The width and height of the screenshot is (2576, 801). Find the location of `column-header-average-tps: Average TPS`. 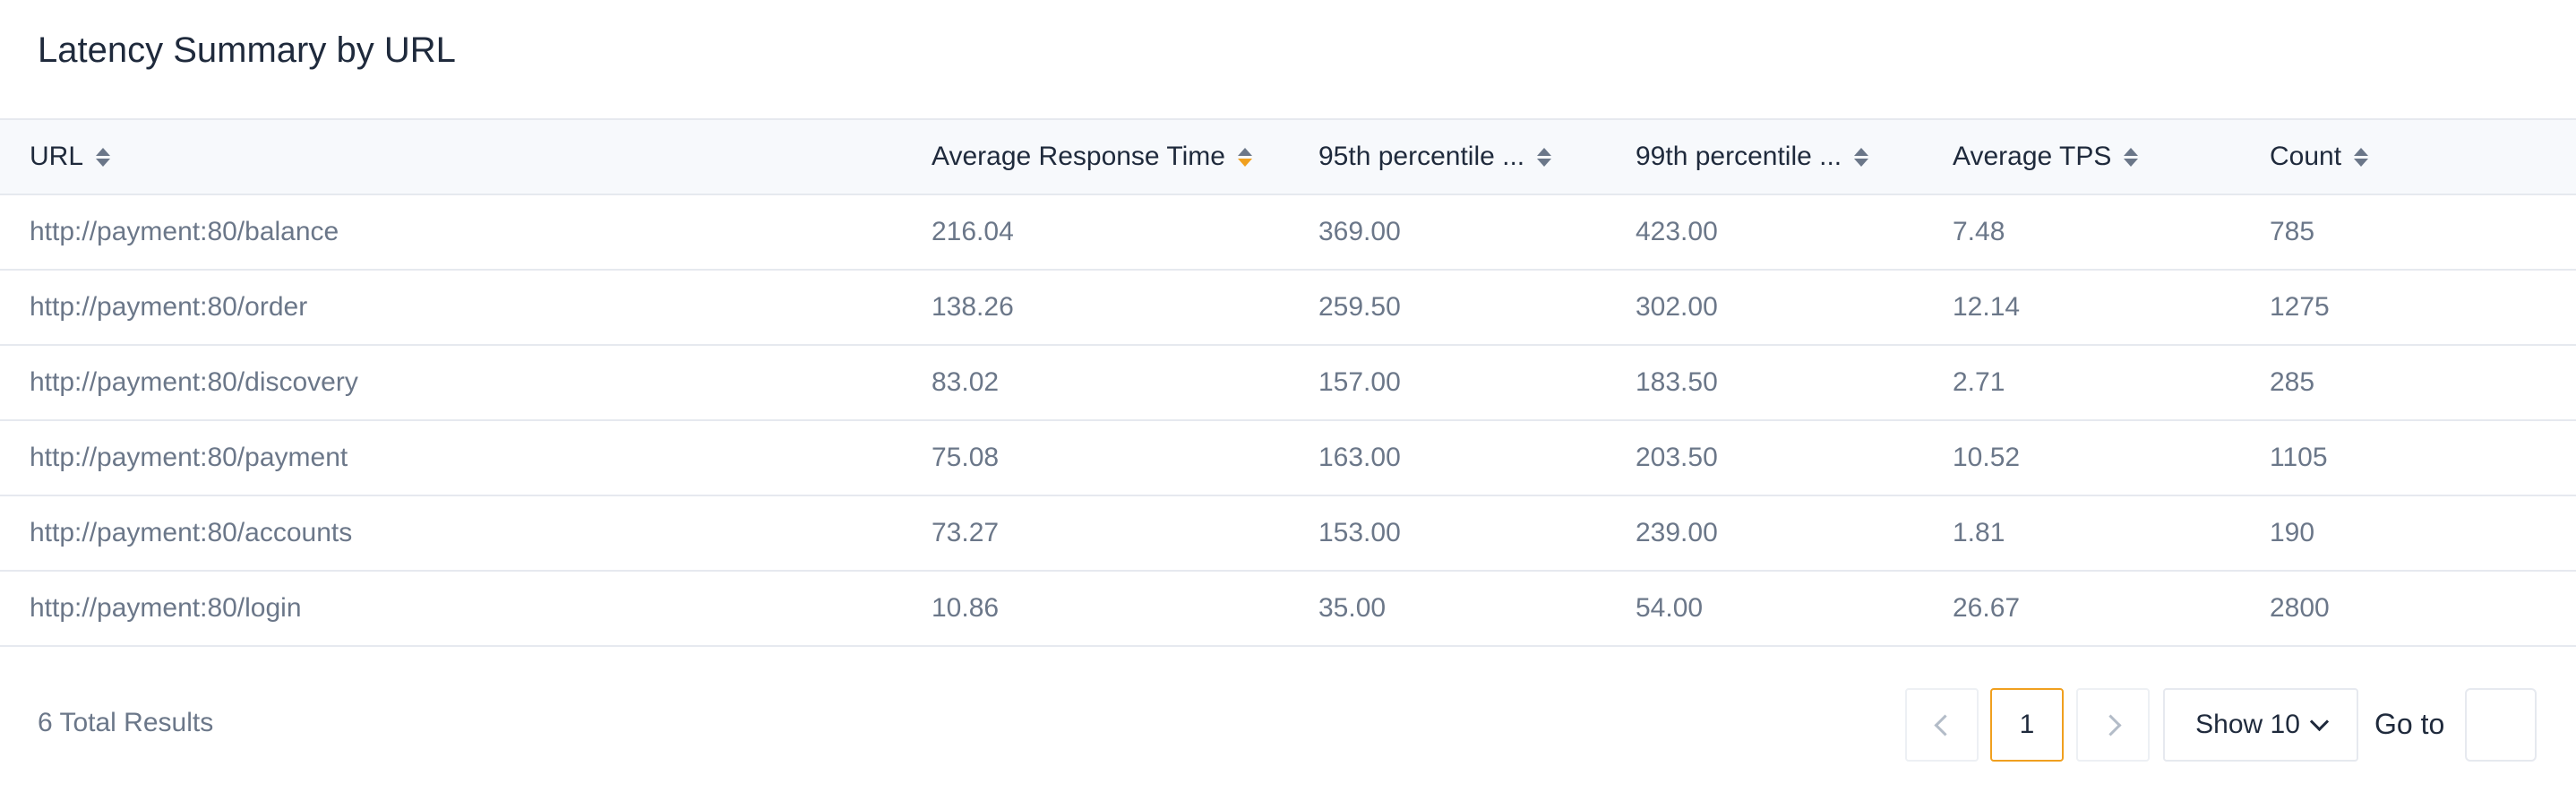

column-header-average-tps: Average TPS is located at coordinates (2111, 156).